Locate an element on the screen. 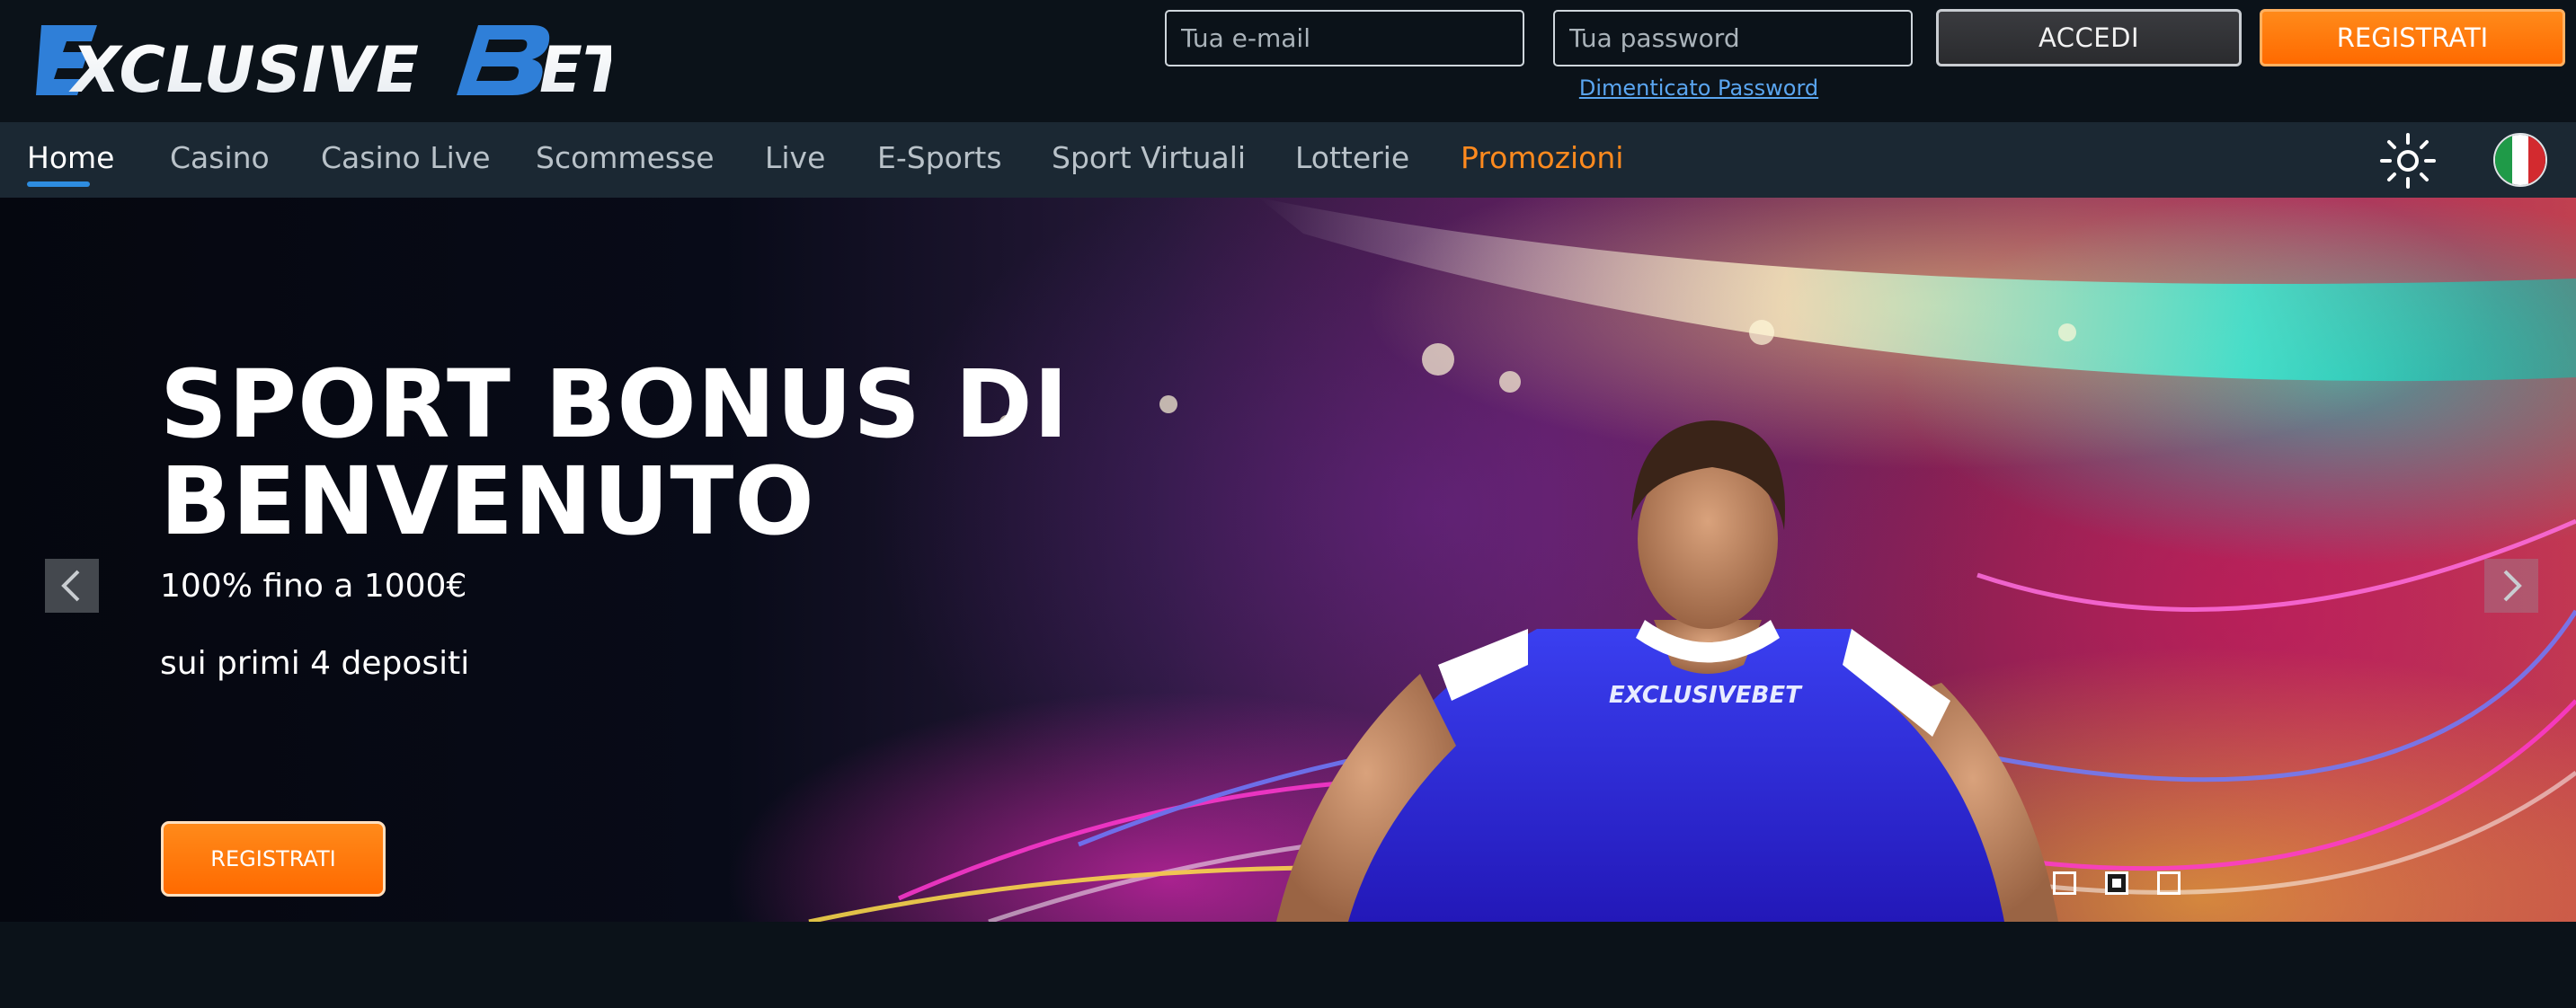 Image resolution: width=2576 pixels, height=1008 pixels. nav-item-casino-live: Casino Live is located at coordinates (406, 160).